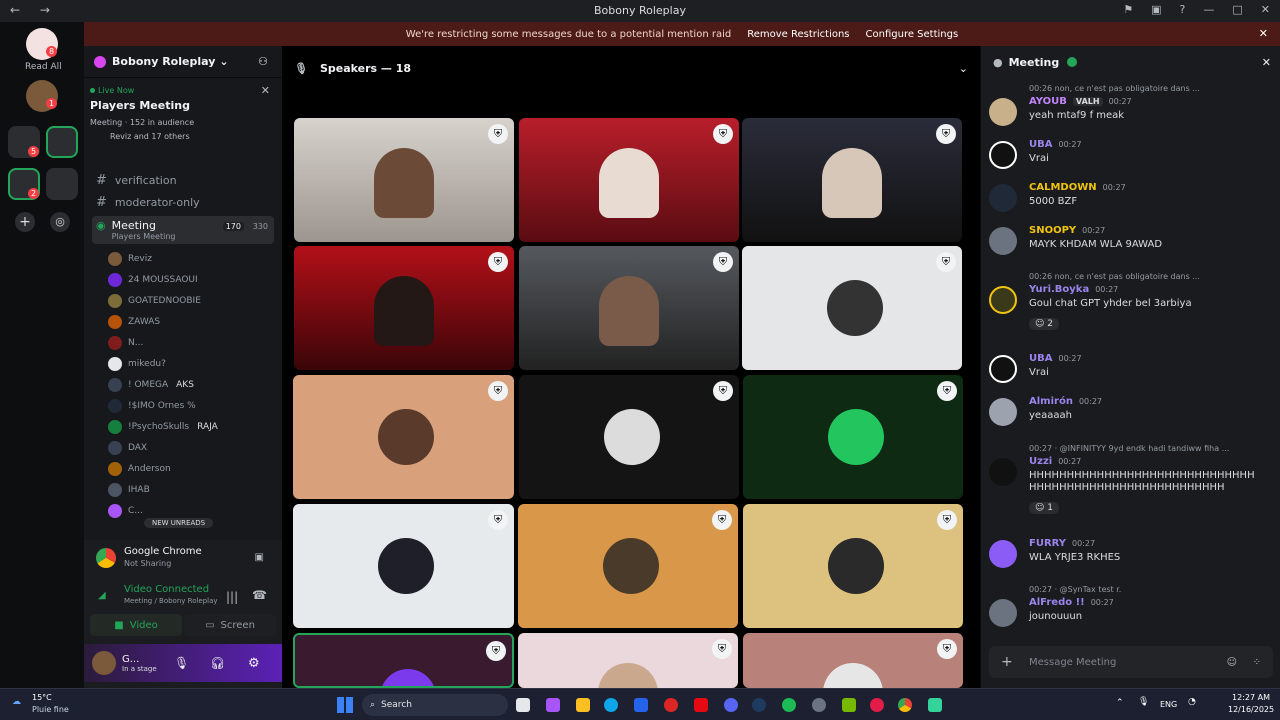 The image size is (1280, 720). I want to click on member-row: ! OMEGA AKS, so click(192, 385).